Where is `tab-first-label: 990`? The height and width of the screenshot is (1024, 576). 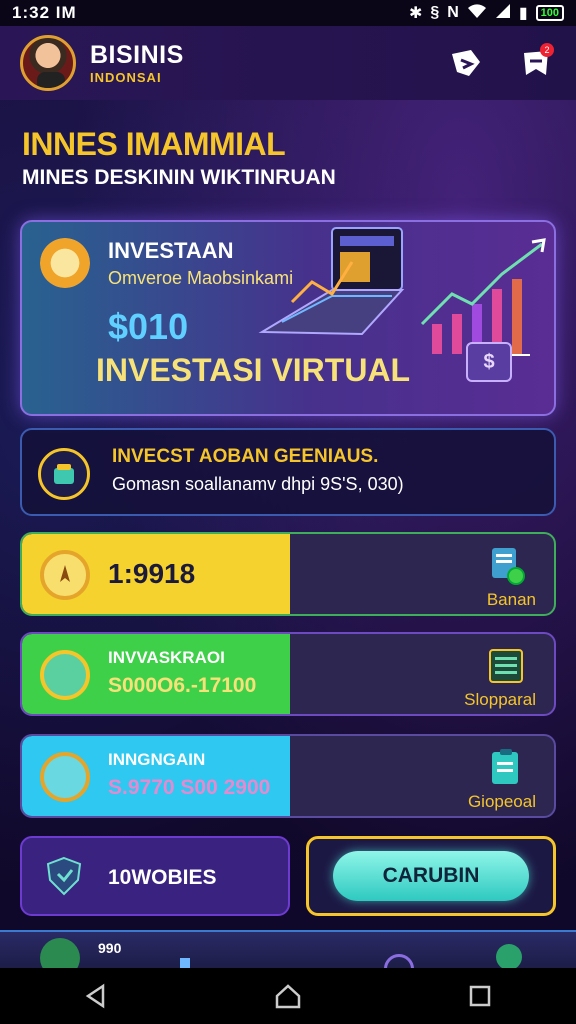 tab-first-label: 990 is located at coordinates (109, 948).